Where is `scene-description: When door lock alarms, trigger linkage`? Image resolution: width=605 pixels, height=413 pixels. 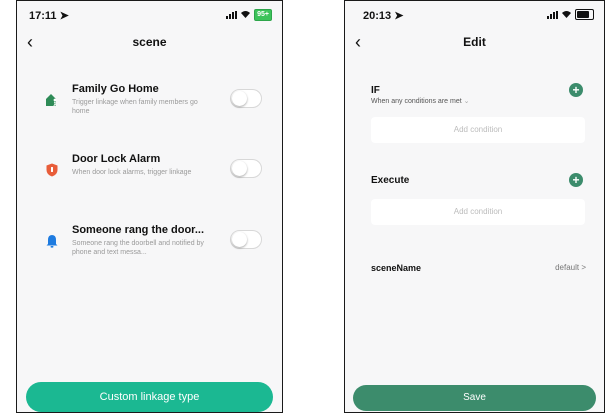 scene-description: When door lock alarms, trigger linkage is located at coordinates (132, 172).